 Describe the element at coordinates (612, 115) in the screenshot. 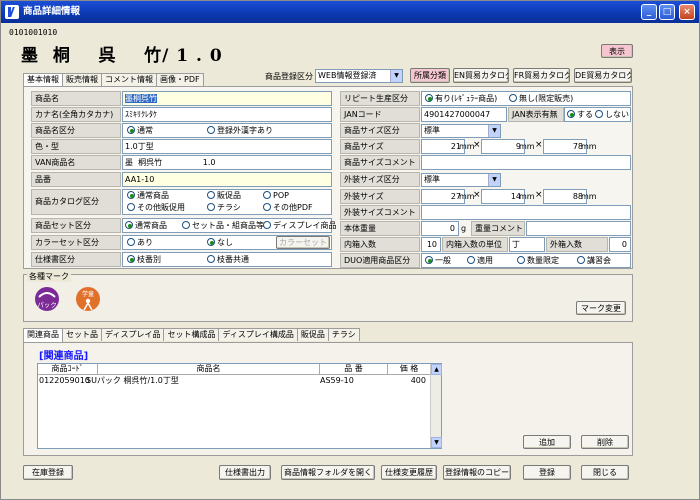

I see `radio-jan-show-no: しない` at that location.